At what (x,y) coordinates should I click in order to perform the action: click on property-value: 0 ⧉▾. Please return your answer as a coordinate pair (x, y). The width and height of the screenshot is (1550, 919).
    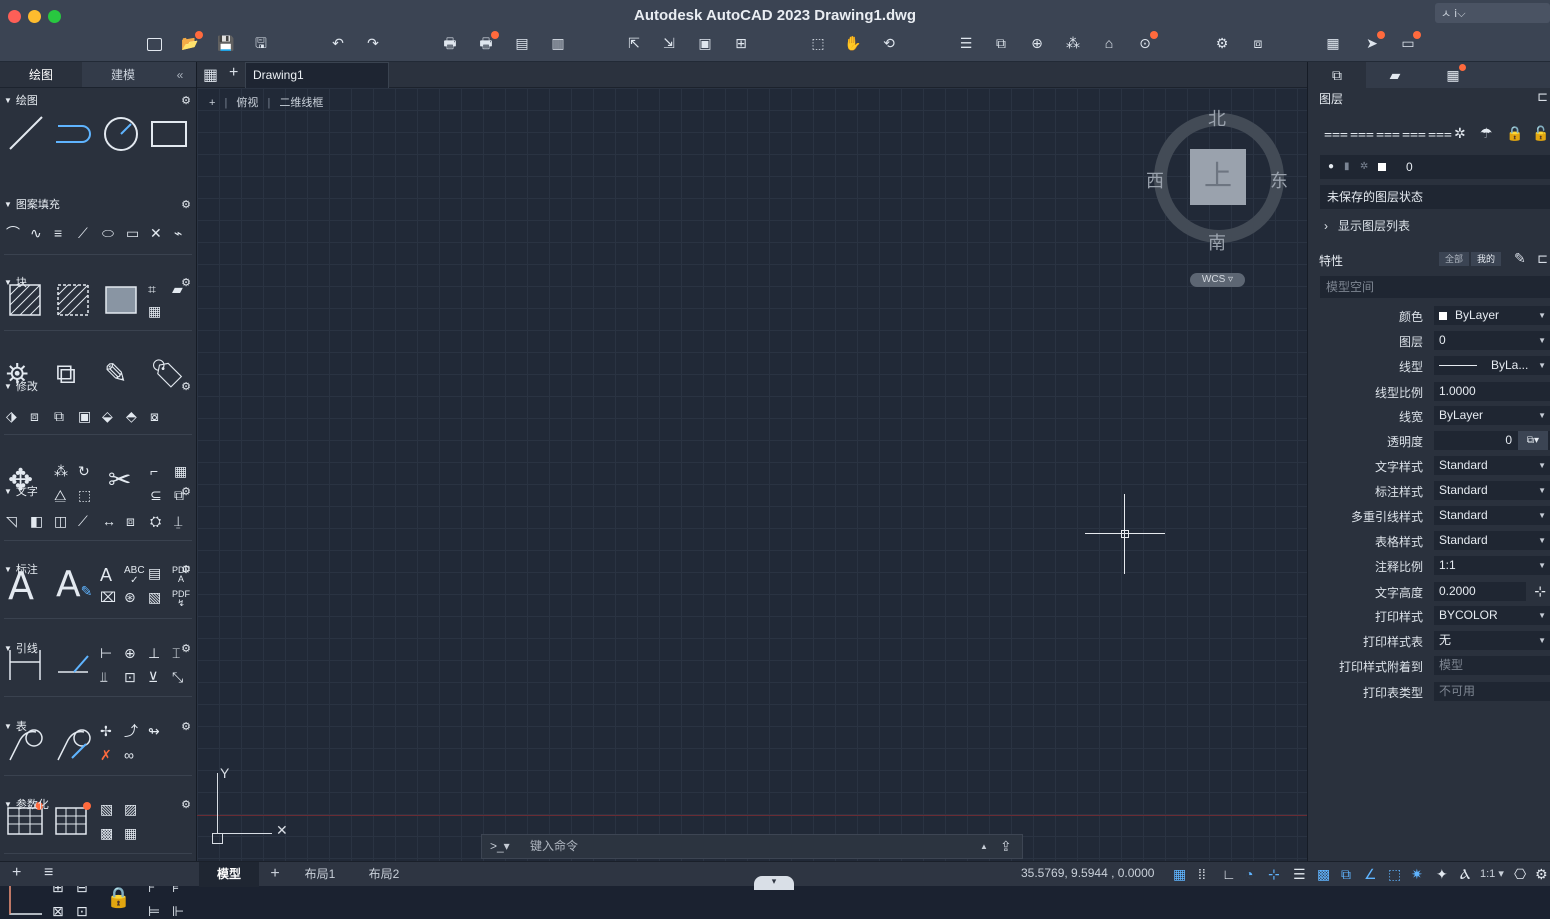
    Looking at the image, I should click on (1492, 440).